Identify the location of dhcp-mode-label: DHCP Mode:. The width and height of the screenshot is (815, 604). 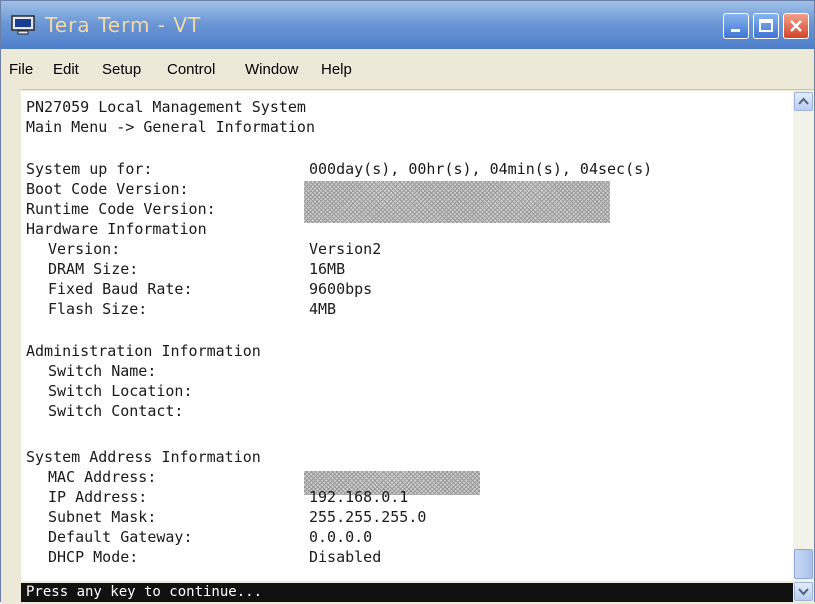
(93, 557).